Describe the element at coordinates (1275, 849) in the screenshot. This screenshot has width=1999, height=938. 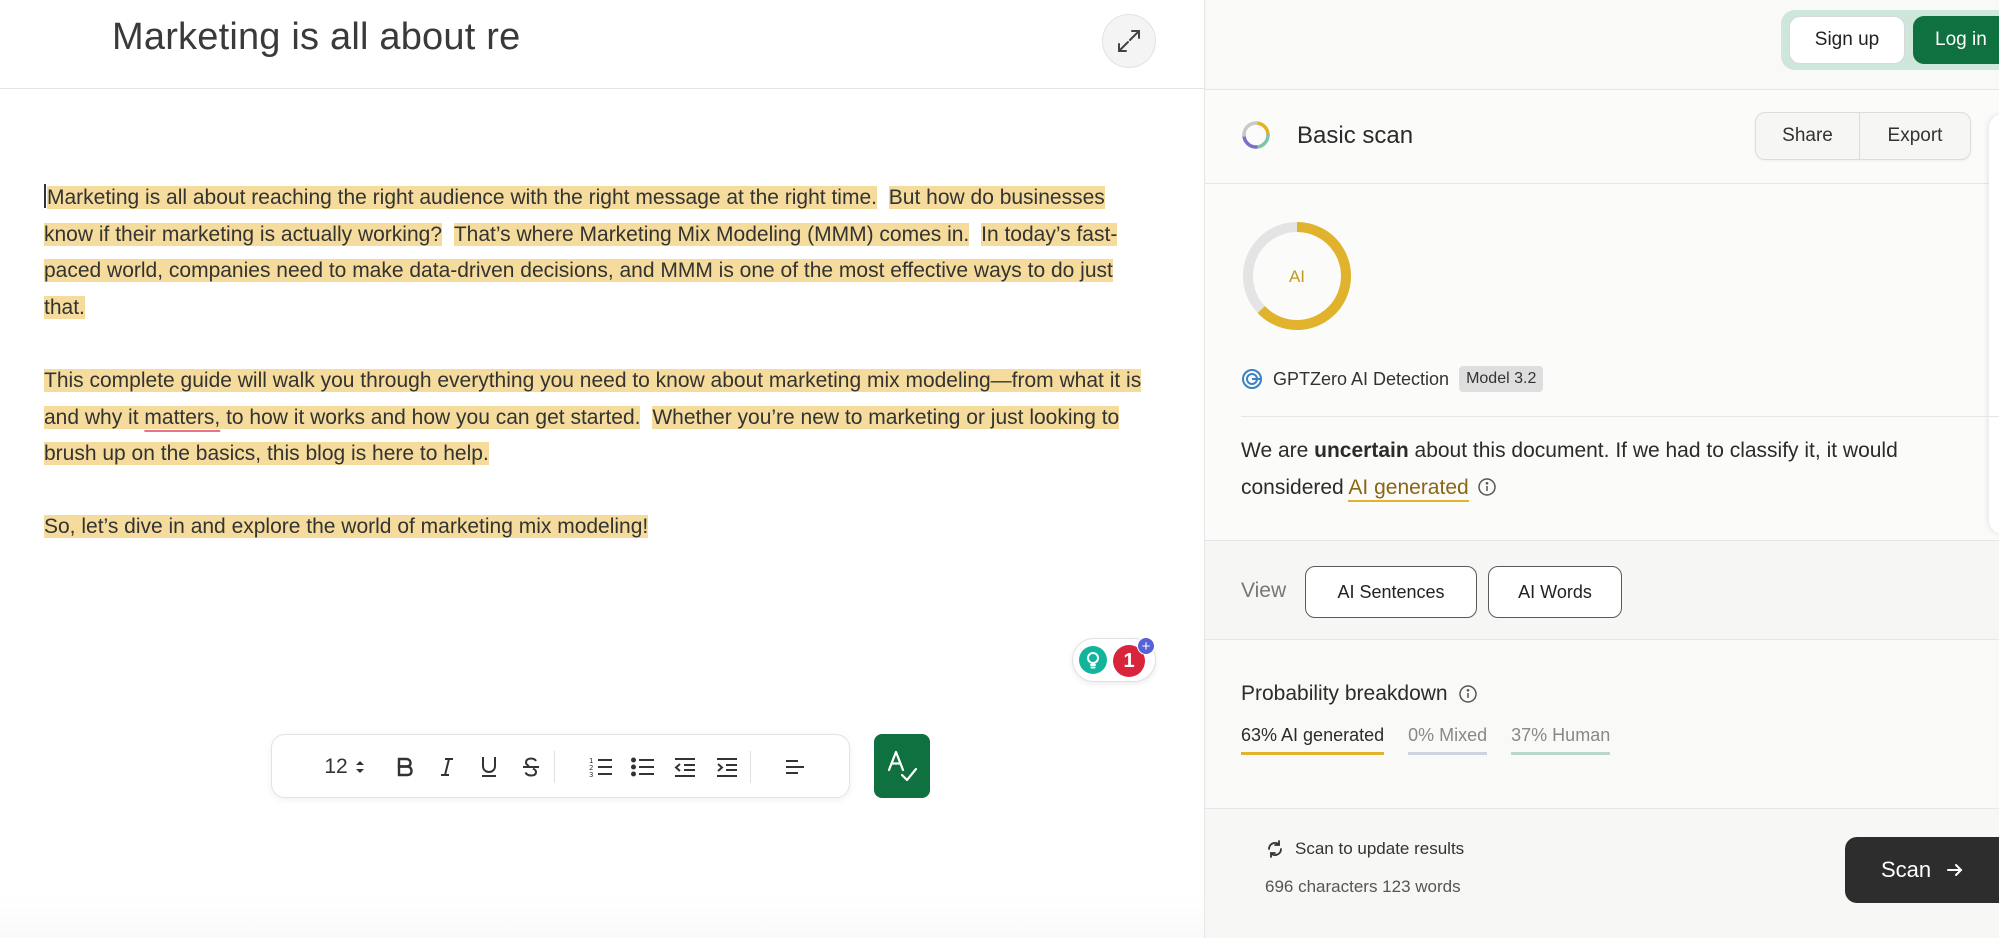
I see `refresh-icon` at that location.